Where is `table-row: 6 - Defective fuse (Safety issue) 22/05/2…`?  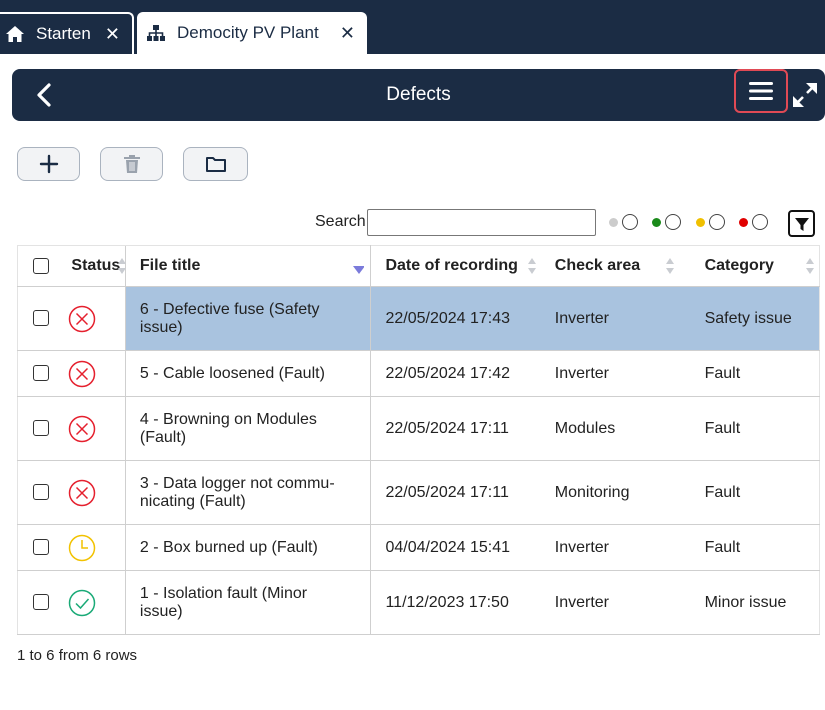
table-row: 6 - Defective fuse (Safety issue) 22/05/2… is located at coordinates (418, 318).